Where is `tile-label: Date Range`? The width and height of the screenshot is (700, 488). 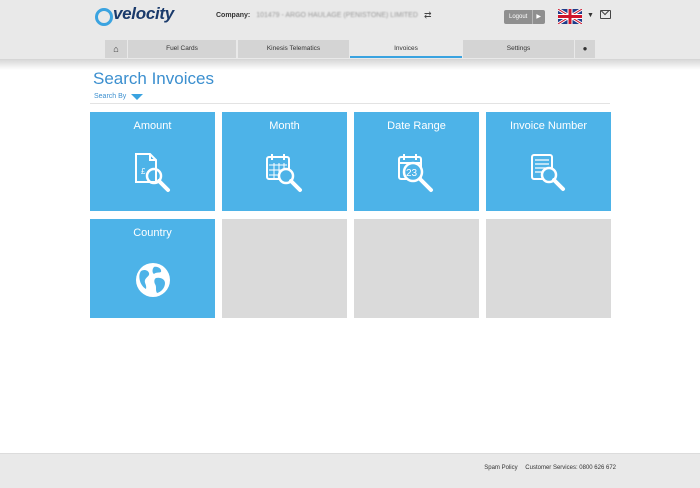
tile-label: Date Range is located at coordinates (416, 126).